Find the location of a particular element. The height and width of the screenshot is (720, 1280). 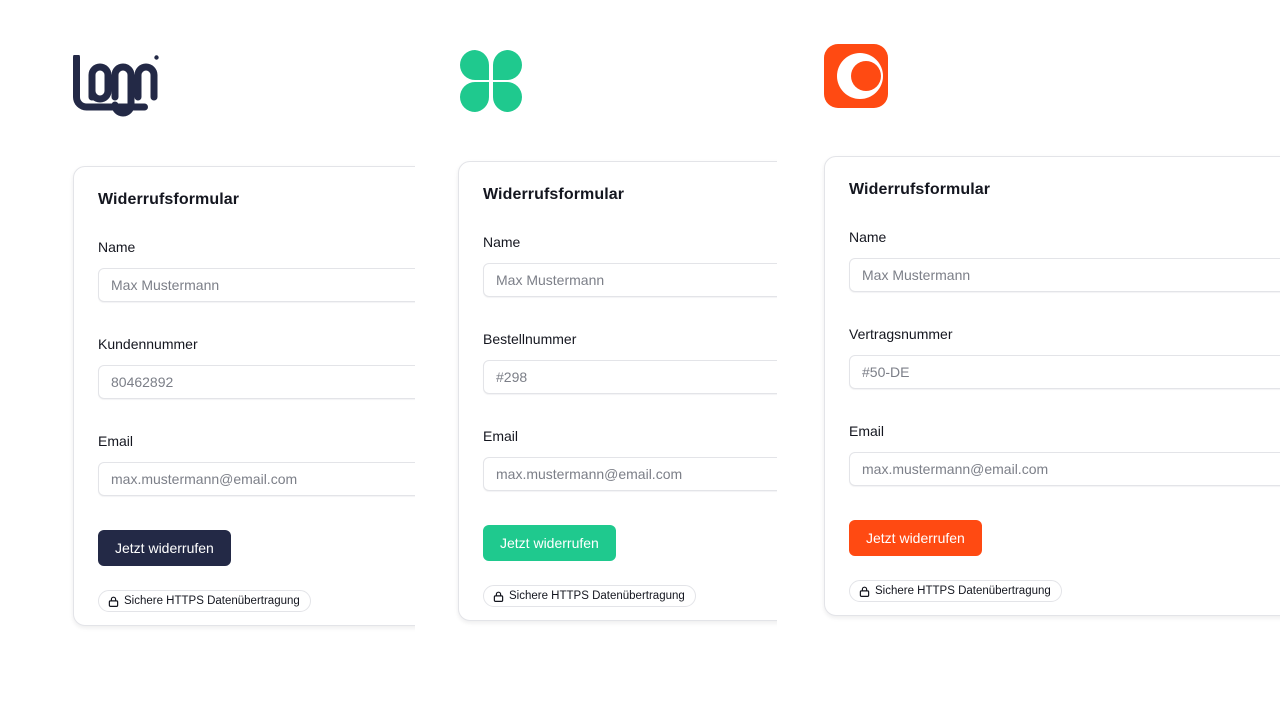

order-number-field-group: Bestellnummer is located at coordinates (630, 362).